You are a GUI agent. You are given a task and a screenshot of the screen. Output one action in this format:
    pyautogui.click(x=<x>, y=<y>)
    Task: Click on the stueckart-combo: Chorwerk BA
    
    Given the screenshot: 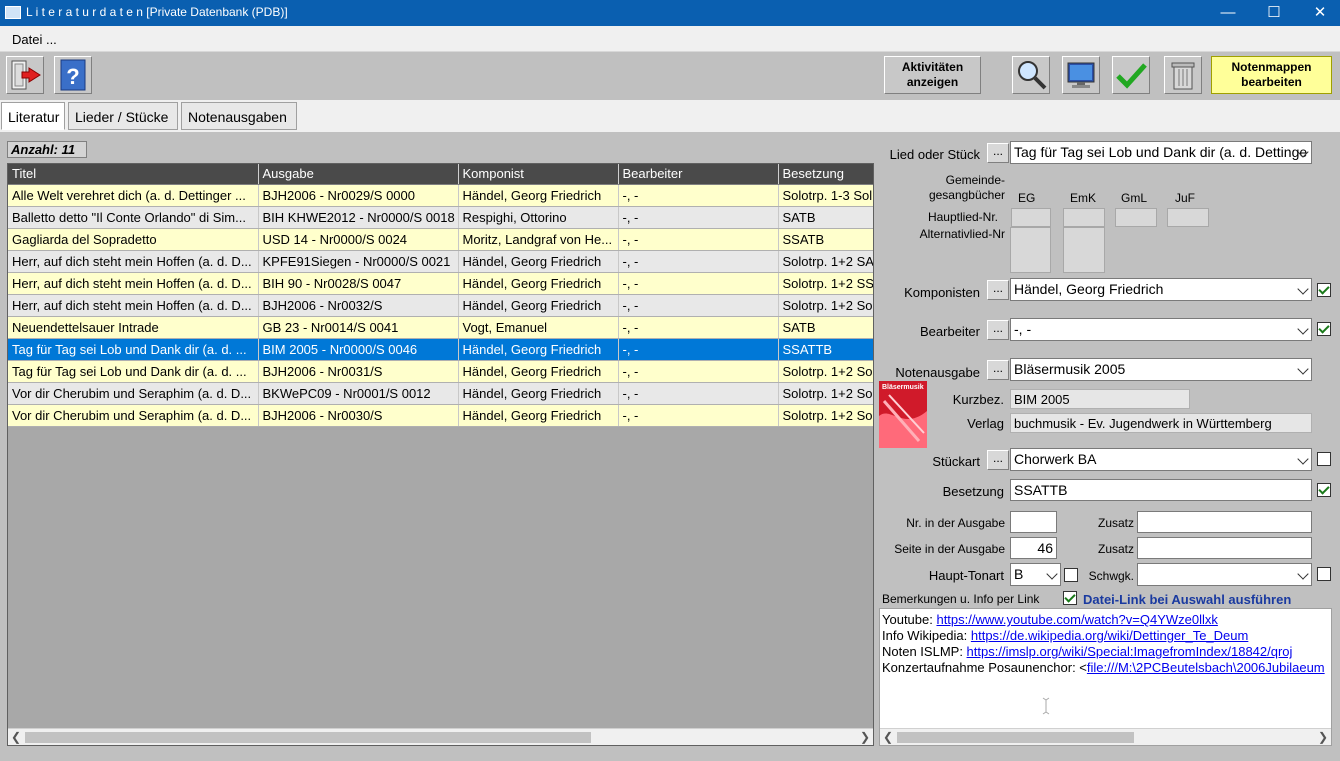 What is the action you would take?
    pyautogui.click(x=1161, y=459)
    